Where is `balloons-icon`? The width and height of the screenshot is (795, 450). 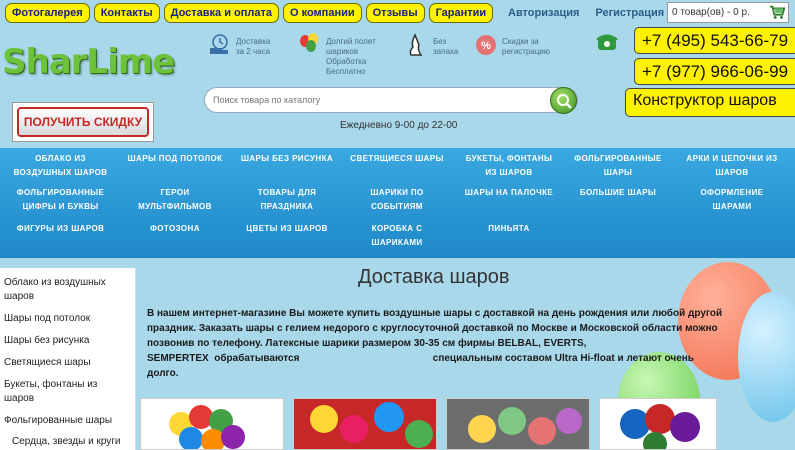 balloons-icon is located at coordinates (309, 42).